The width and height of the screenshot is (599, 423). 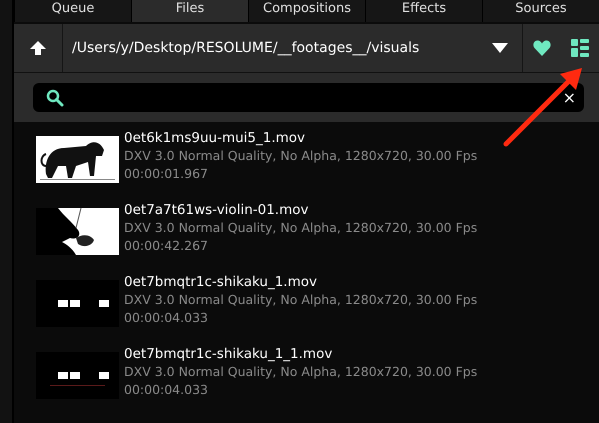 I want to click on tab: Effects, so click(x=423, y=11).